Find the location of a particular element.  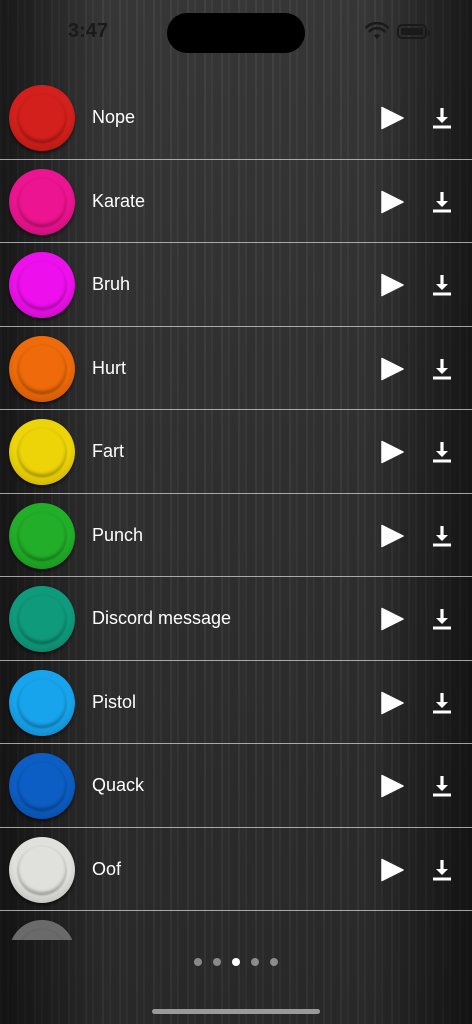

sound-name: Quack is located at coordinates (118, 785).